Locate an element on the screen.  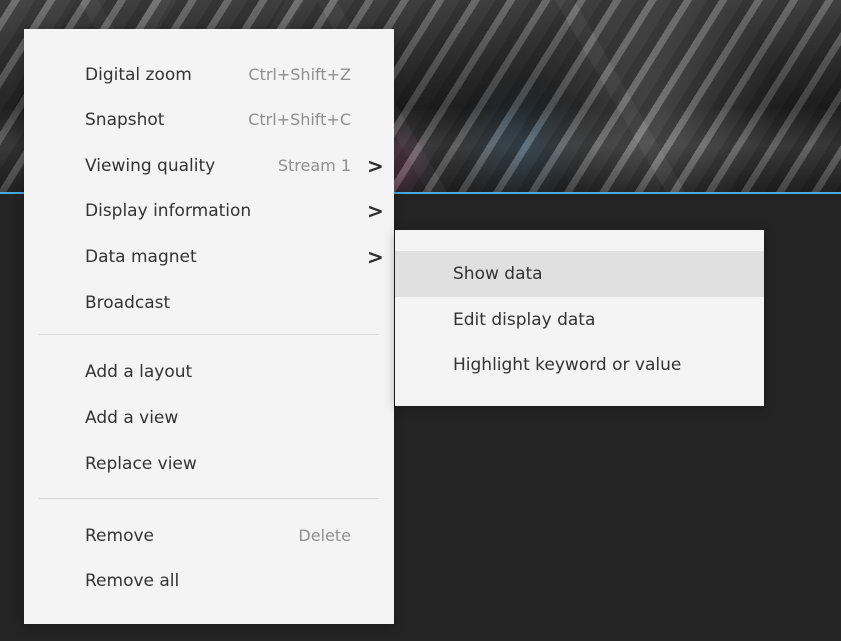
submenu-item-label: Highlight keyword or value is located at coordinates (567, 365).